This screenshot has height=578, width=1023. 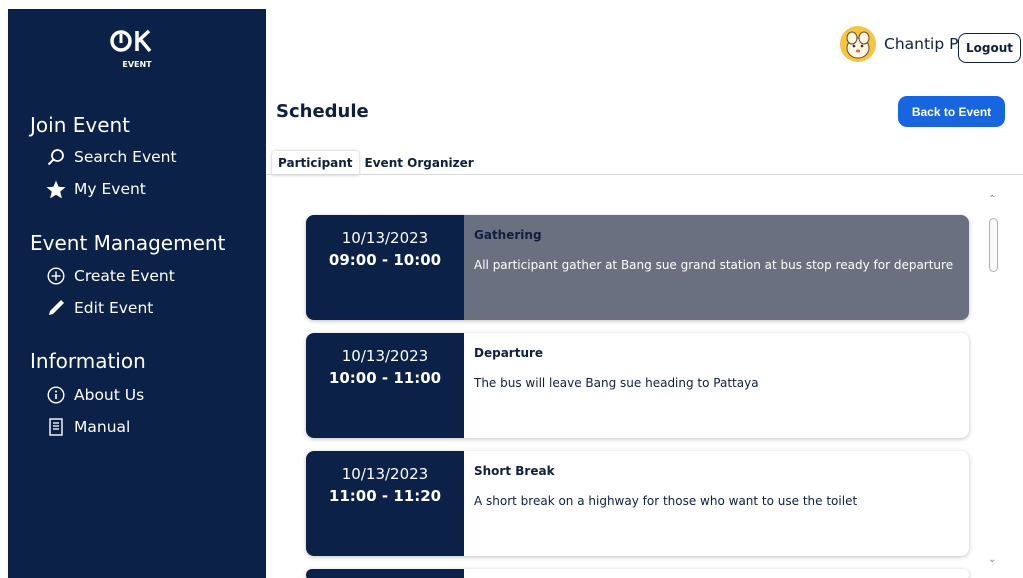 I want to click on scrollbar: ⌃ ⌄, so click(x=993, y=386).